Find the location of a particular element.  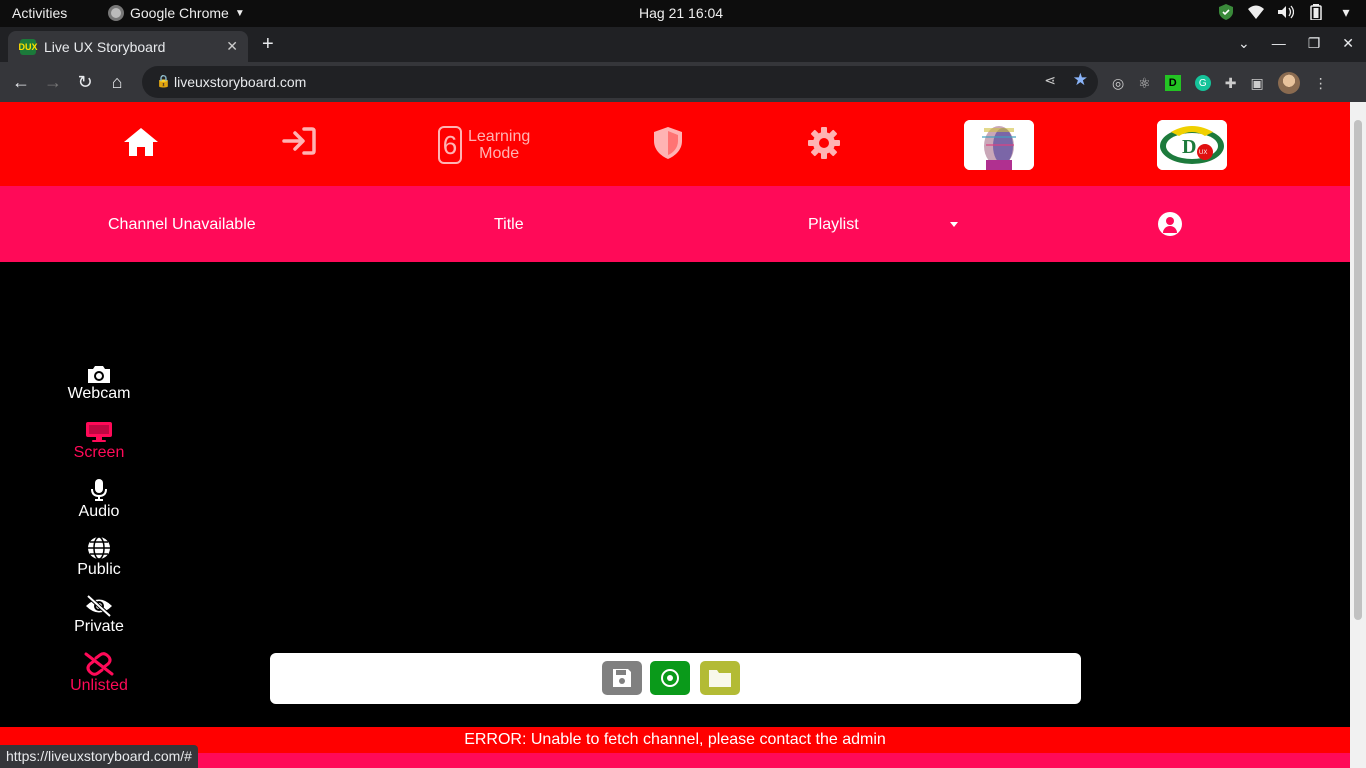

nav-buttons: ← → ↻ ⌂ is located at coordinates (69, 82).